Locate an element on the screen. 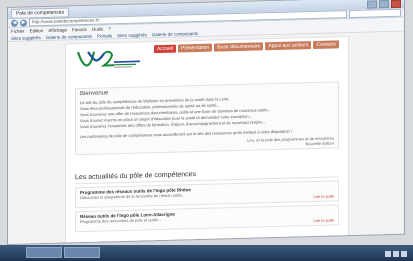  menu-item: Favoris is located at coordinates (79, 29).